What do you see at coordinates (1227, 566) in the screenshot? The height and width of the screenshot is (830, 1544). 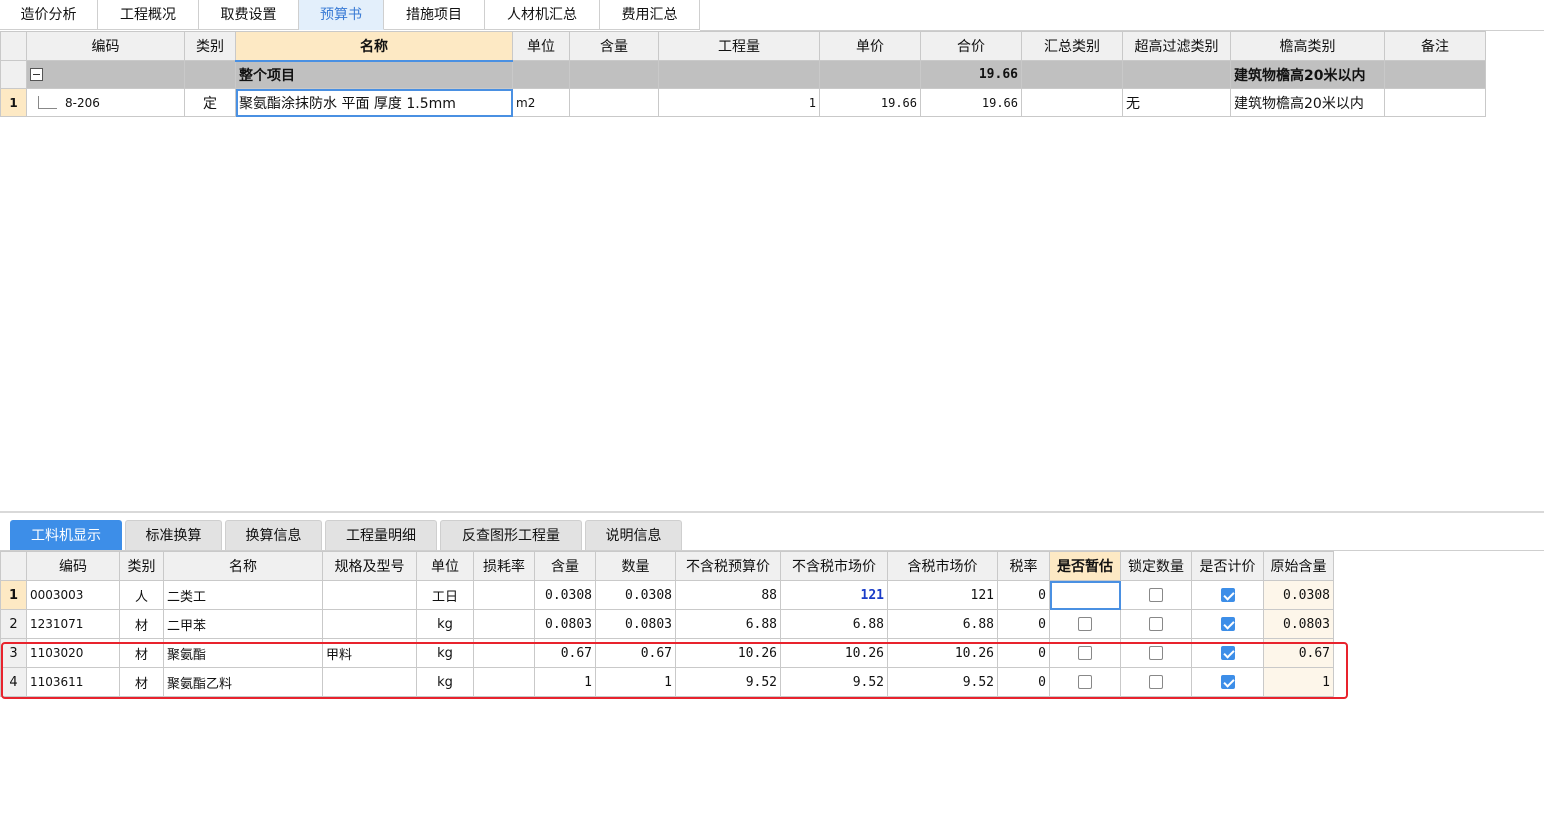 I see `col-header-priced: 是否计价` at bounding box center [1227, 566].